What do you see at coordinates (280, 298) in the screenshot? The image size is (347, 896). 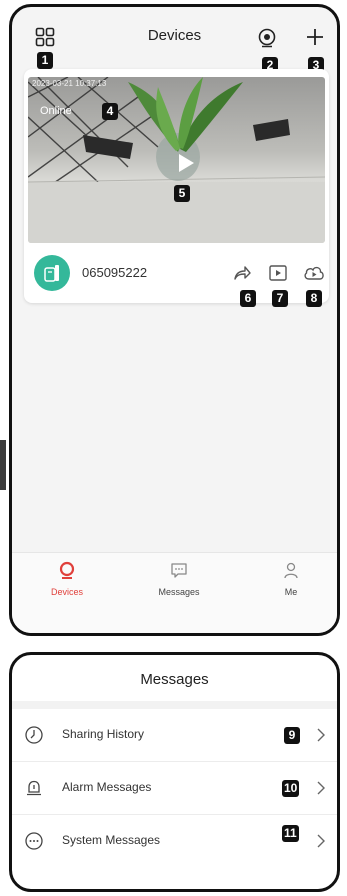 I see `callout-badge-7: 7` at bounding box center [280, 298].